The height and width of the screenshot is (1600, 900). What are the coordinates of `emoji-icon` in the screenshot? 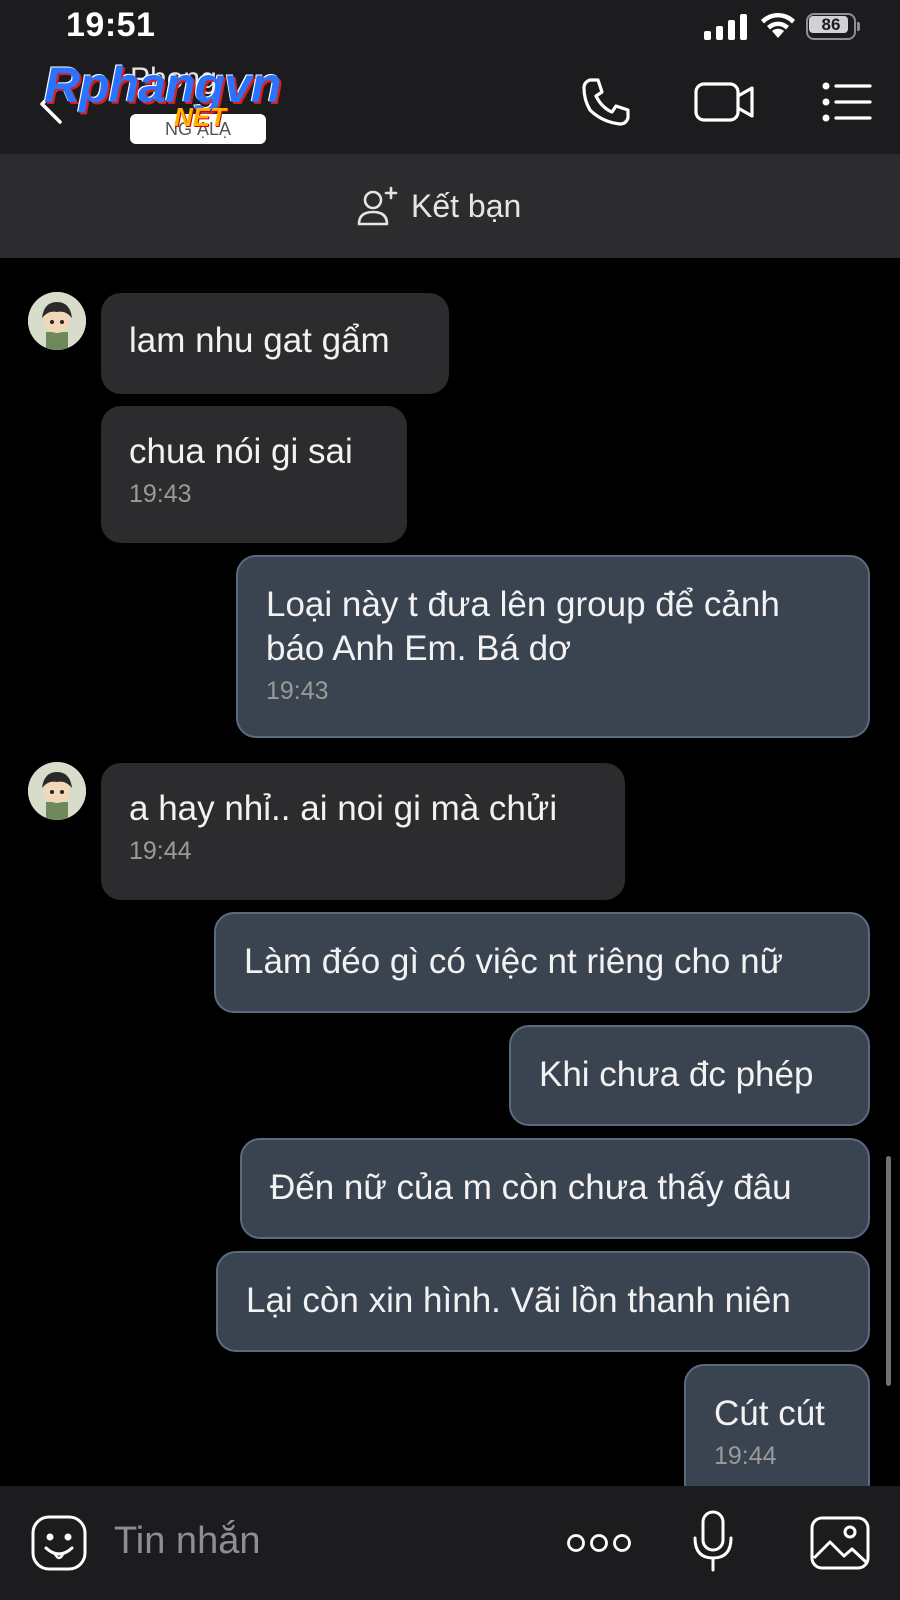 It's located at (59, 1543).